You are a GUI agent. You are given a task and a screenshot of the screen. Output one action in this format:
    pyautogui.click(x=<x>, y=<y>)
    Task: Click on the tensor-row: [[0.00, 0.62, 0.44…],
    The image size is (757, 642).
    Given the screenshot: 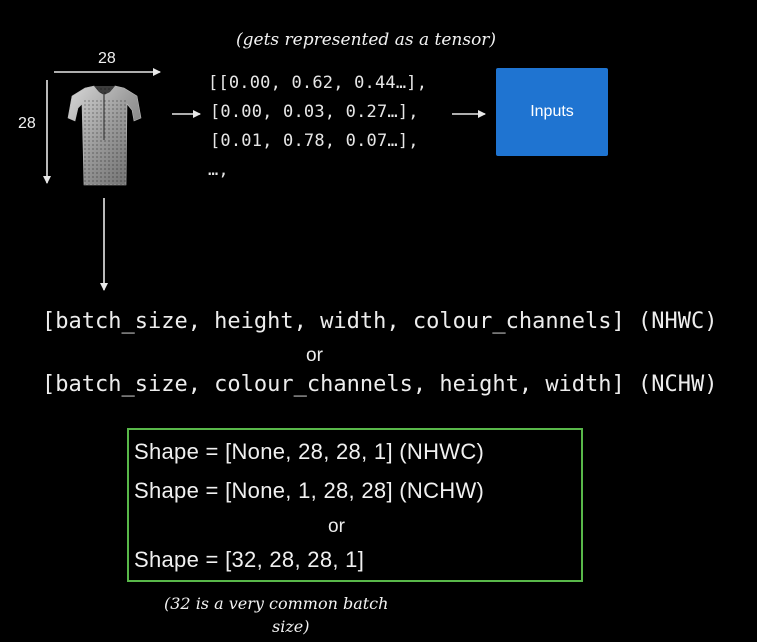 What is the action you would take?
    pyautogui.click(x=318, y=83)
    